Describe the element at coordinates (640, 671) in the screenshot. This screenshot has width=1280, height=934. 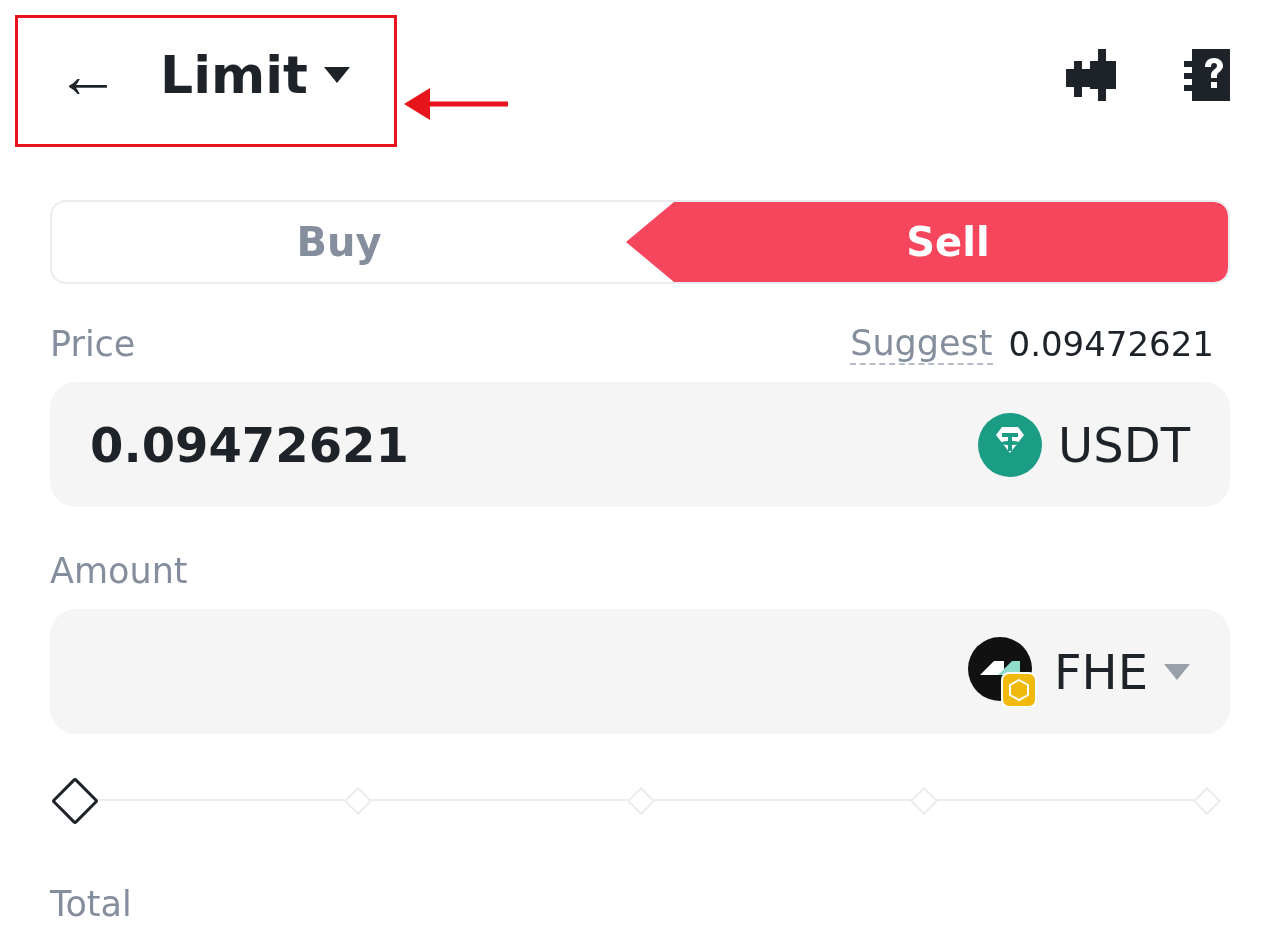
I see `amount-field: FHE` at that location.